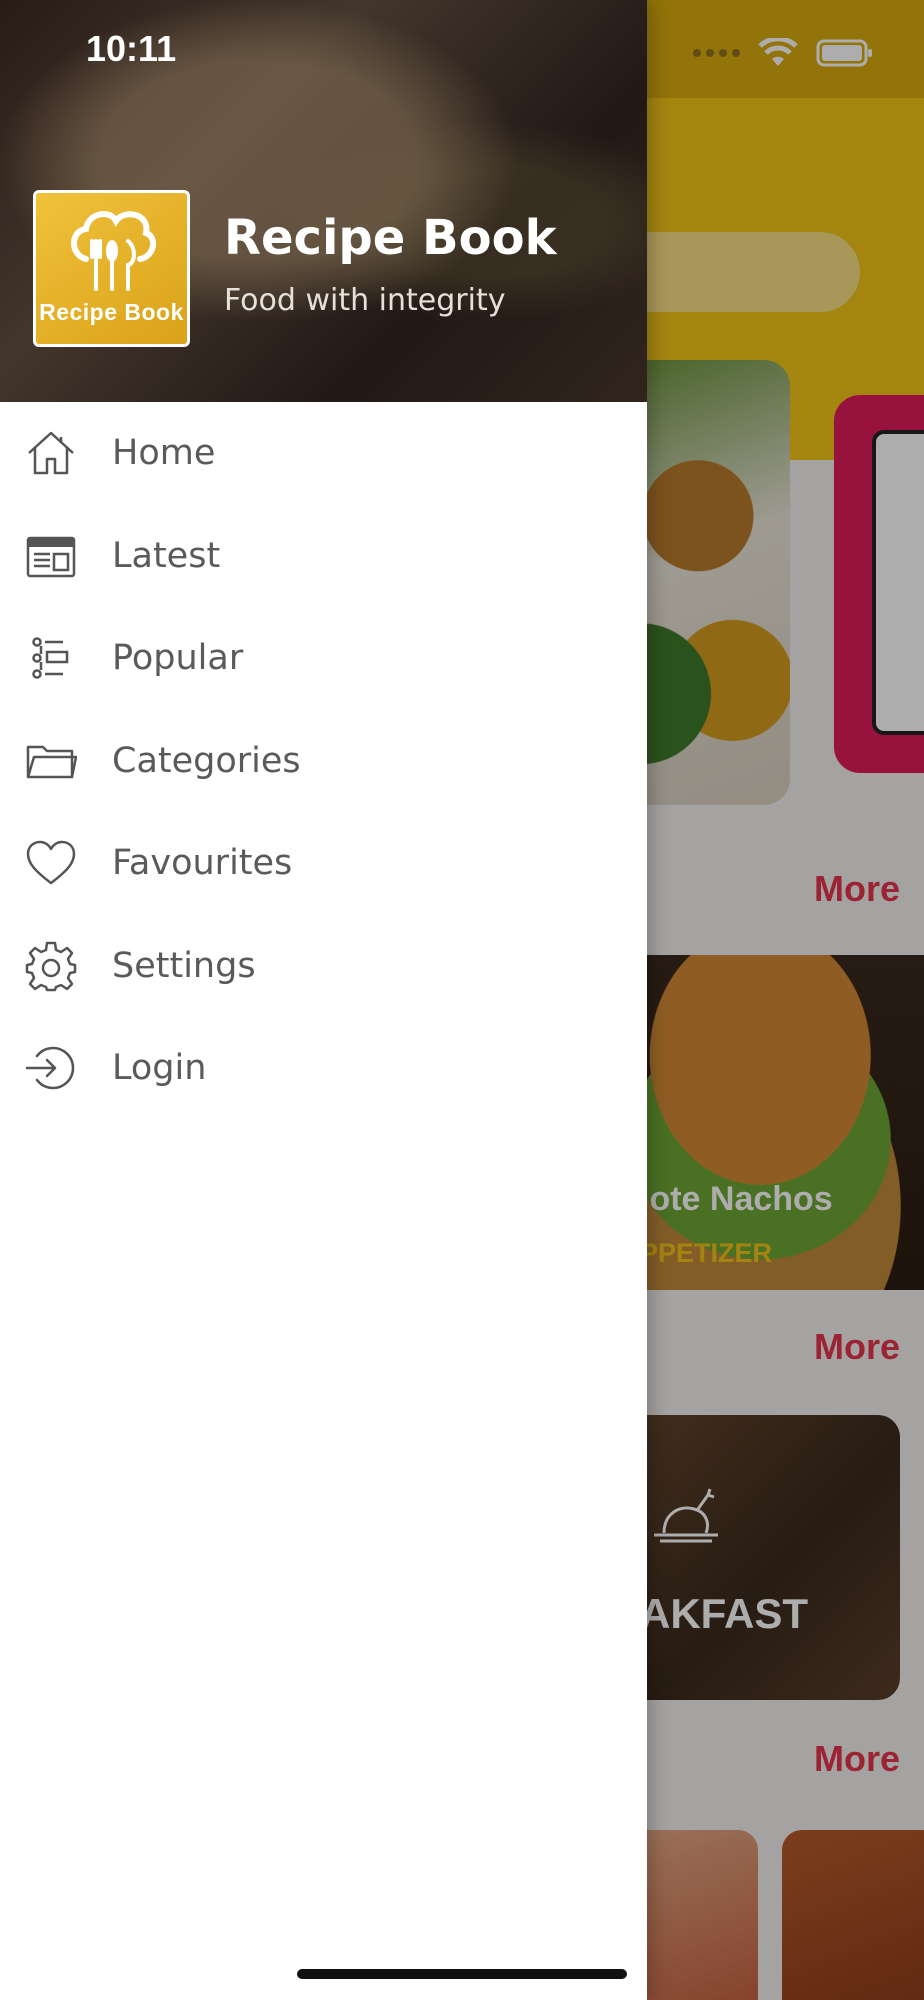  I want to click on menu-item-label: Latest, so click(166, 555).